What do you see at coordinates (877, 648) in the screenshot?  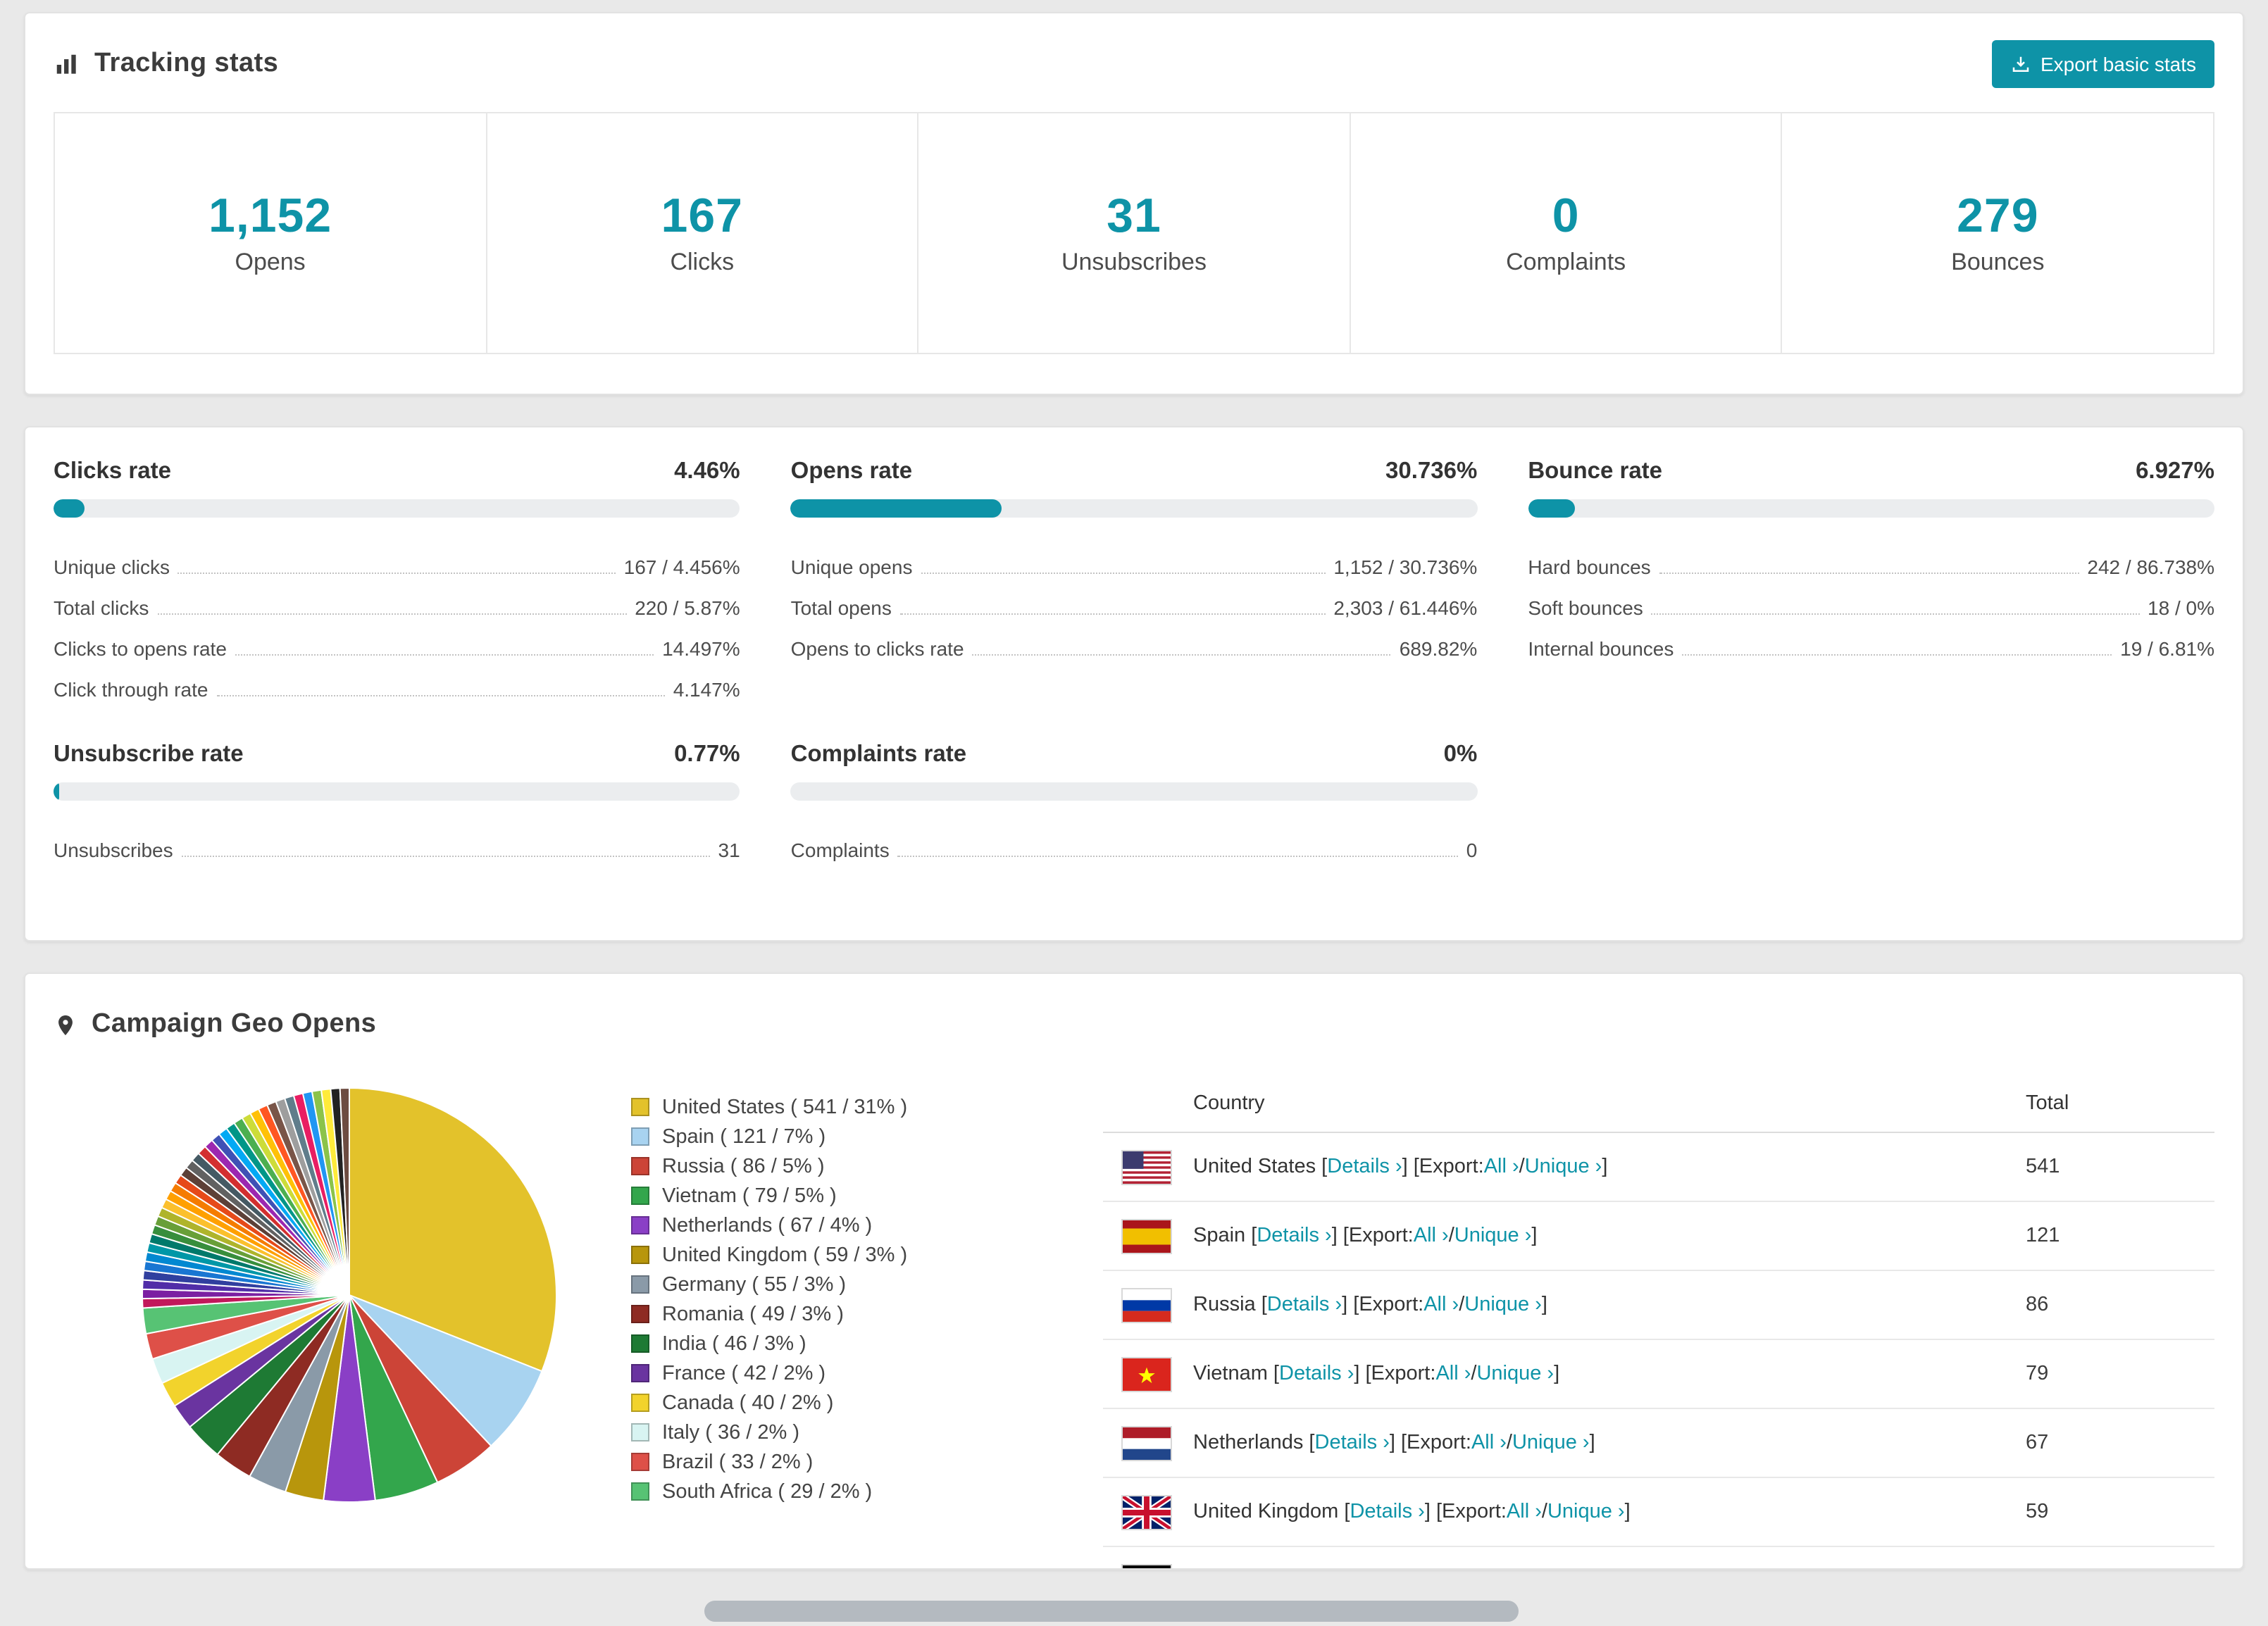 I see `stat-row-label: Opens to clicks rate` at bounding box center [877, 648].